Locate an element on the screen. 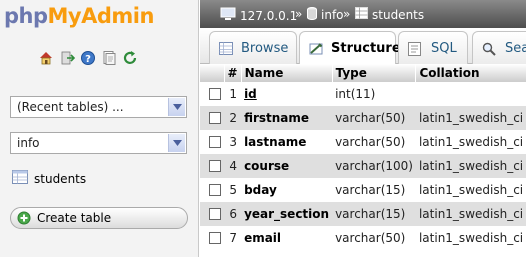  help-icon: ? is located at coordinates (88, 58).